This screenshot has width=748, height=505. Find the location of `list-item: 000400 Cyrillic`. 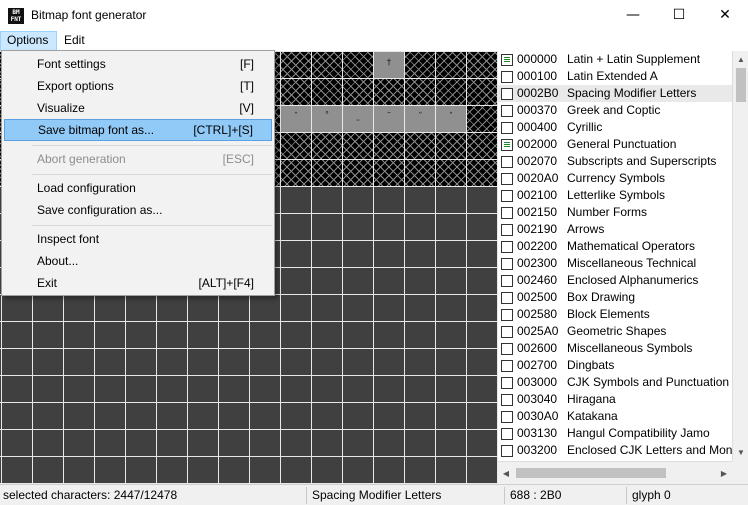

list-item: 000400 Cyrillic is located at coordinates (615, 127).